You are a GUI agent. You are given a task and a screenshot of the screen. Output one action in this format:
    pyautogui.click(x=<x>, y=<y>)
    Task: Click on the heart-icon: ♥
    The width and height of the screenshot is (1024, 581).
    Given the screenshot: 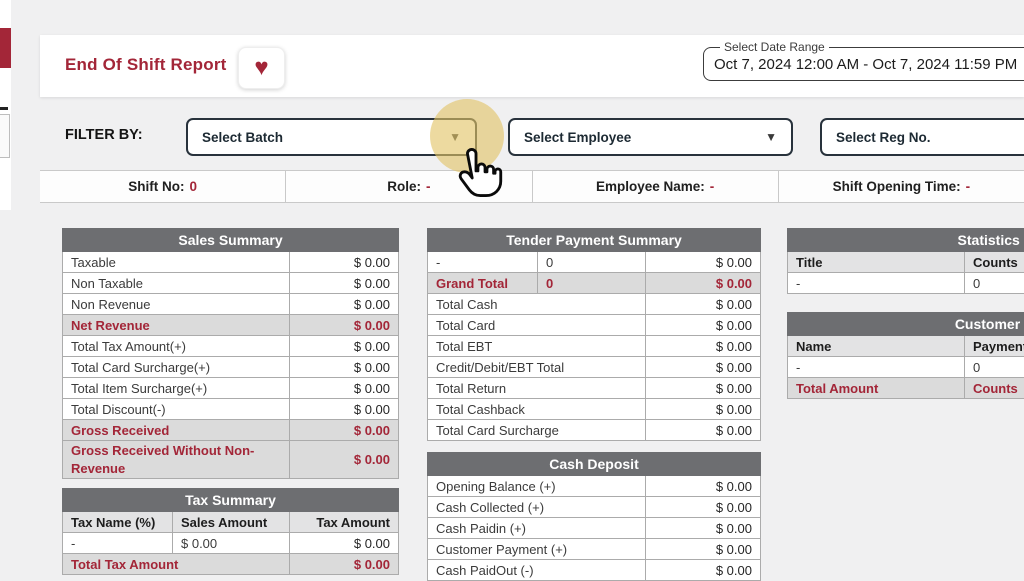 What is the action you would take?
    pyautogui.click(x=261, y=68)
    